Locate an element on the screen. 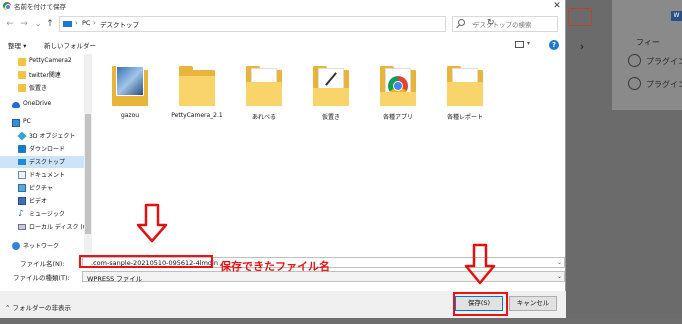  file-item-apps: 各種アプリ is located at coordinates (398, 94).